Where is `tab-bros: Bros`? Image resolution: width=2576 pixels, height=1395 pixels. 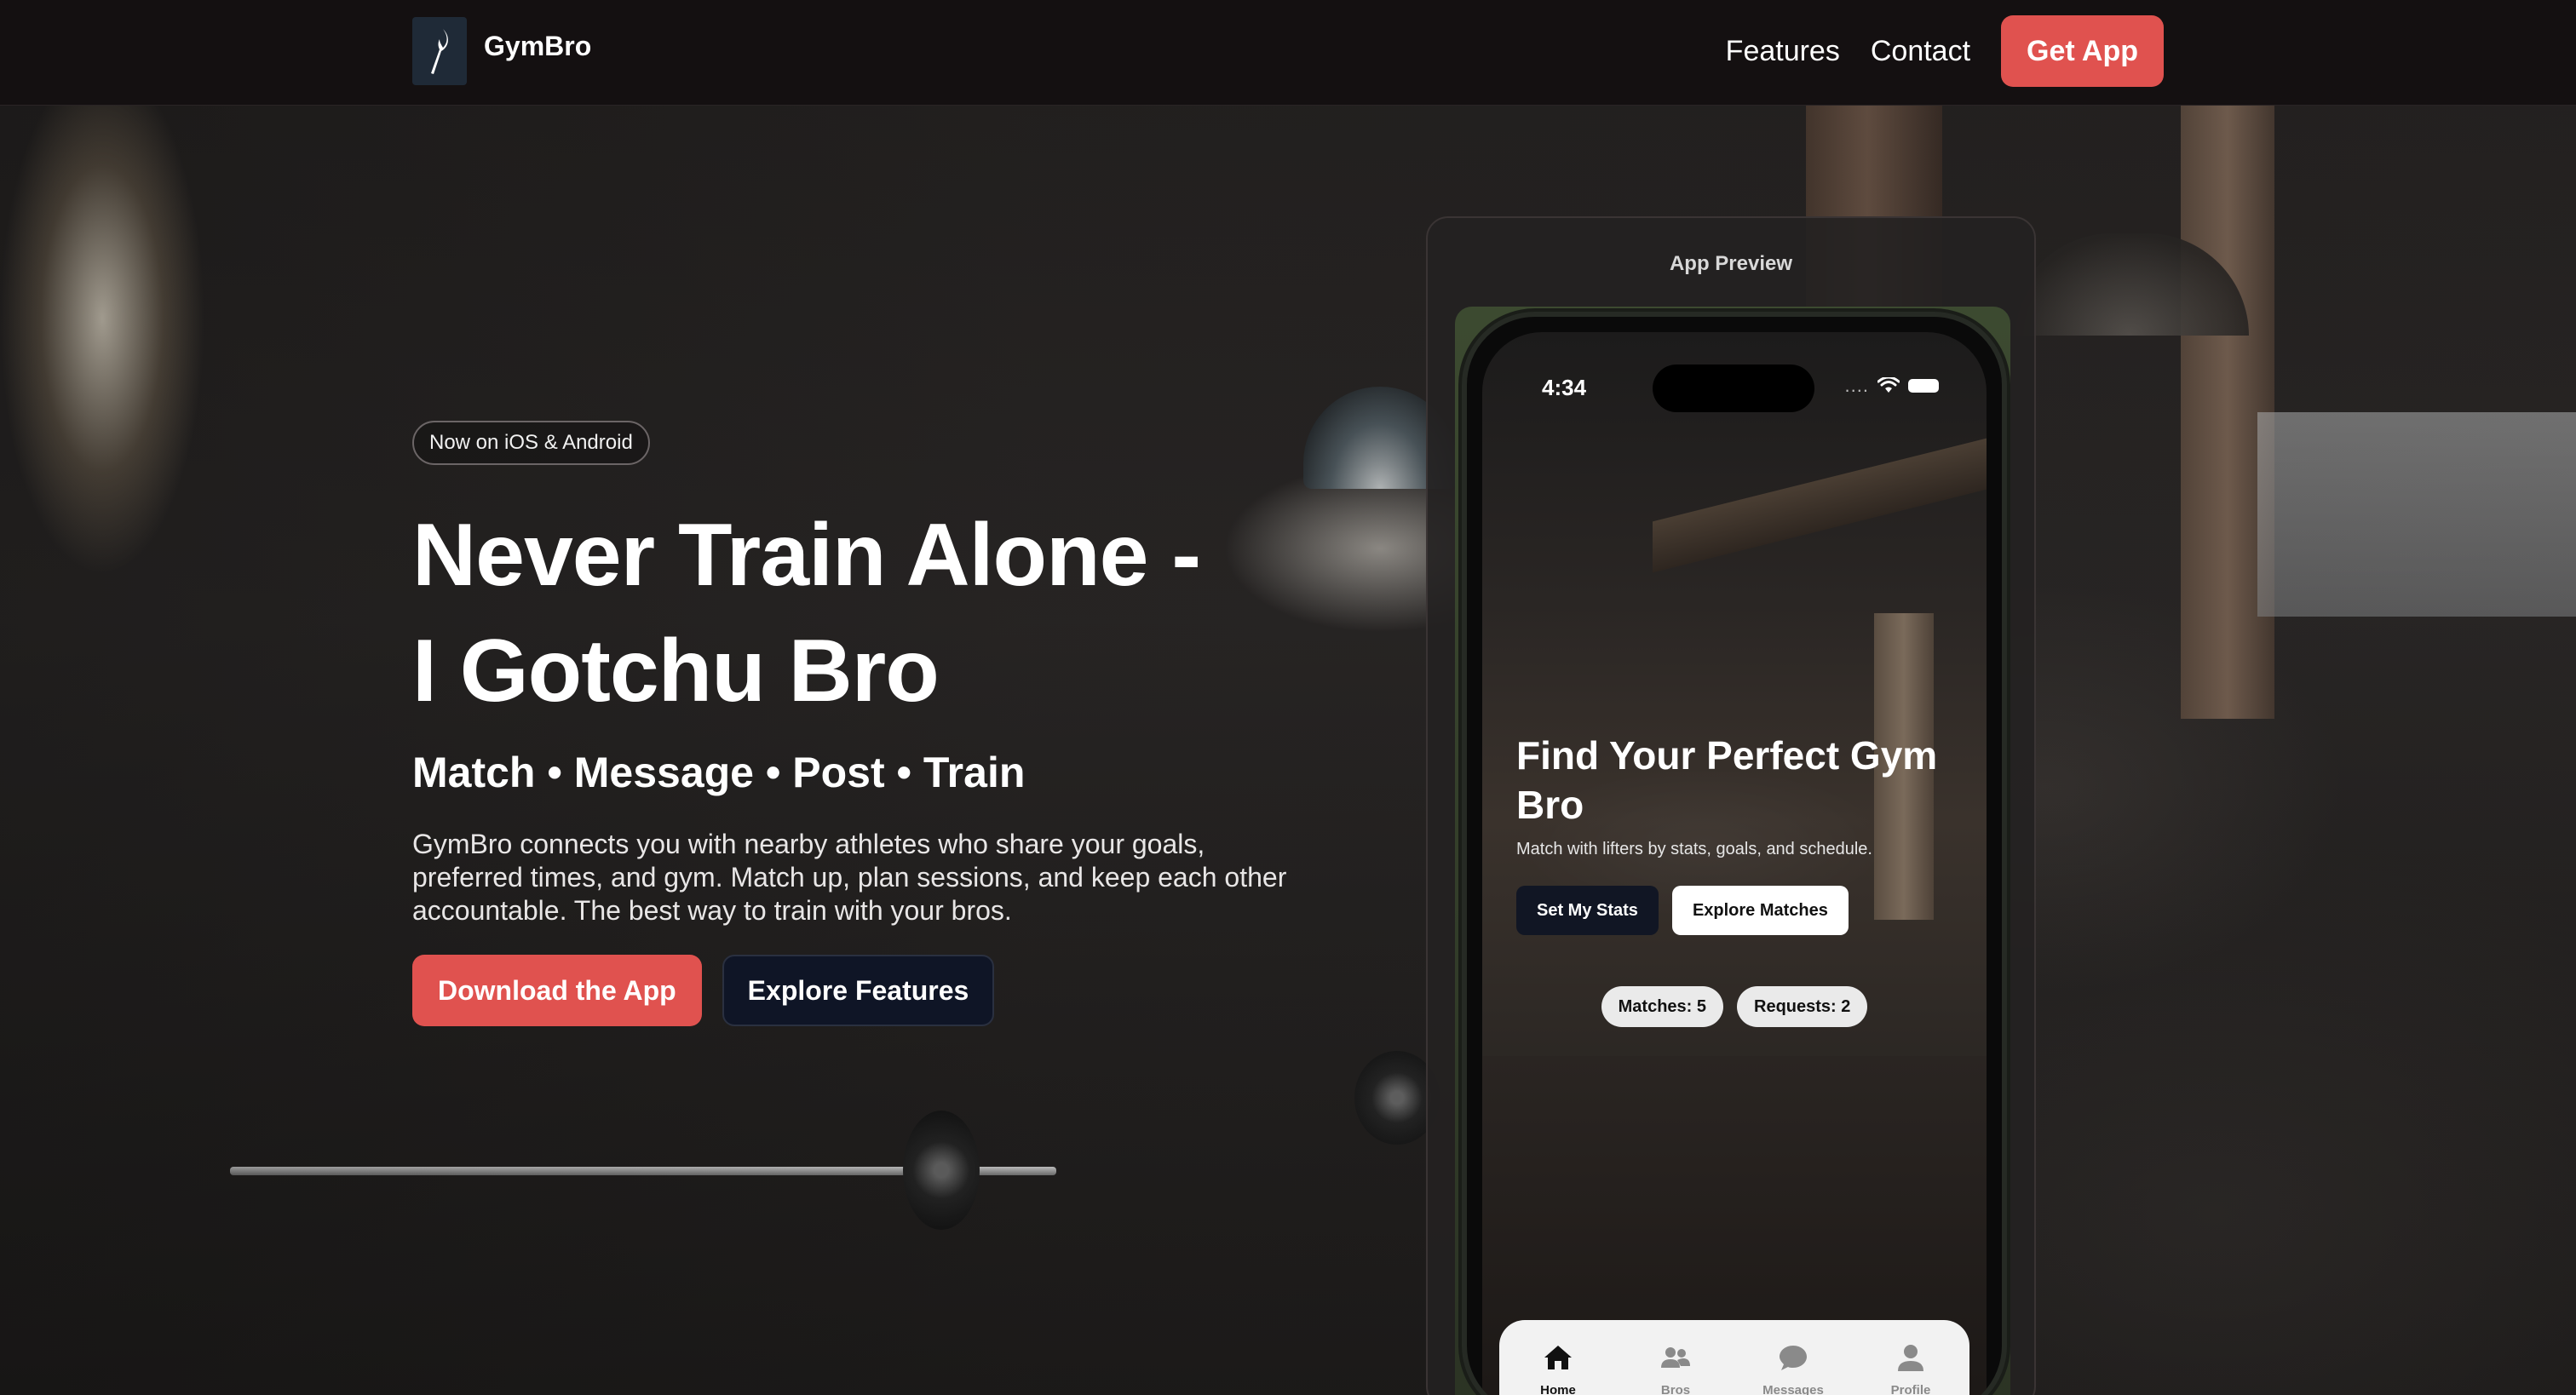
tab-bros: Bros is located at coordinates (1676, 1367).